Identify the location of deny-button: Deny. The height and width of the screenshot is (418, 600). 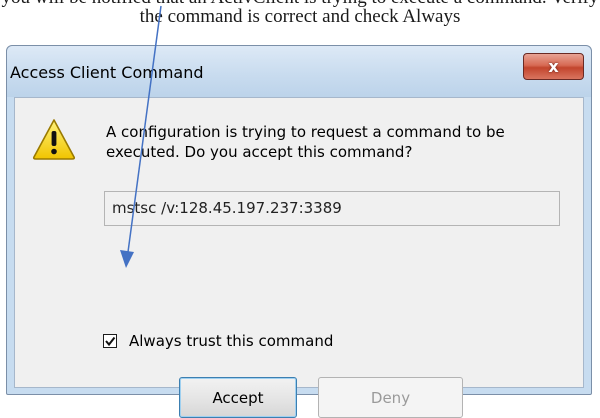
(390, 397).